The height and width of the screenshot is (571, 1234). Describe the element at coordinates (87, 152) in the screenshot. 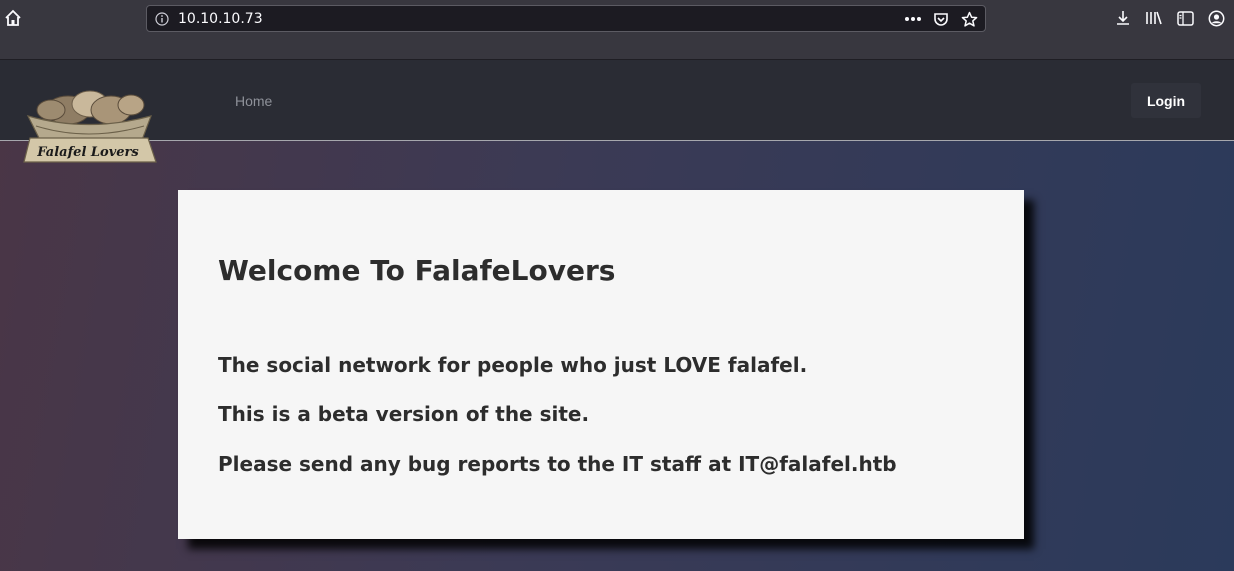

I see `logo-text: Falafel Lovers` at that location.